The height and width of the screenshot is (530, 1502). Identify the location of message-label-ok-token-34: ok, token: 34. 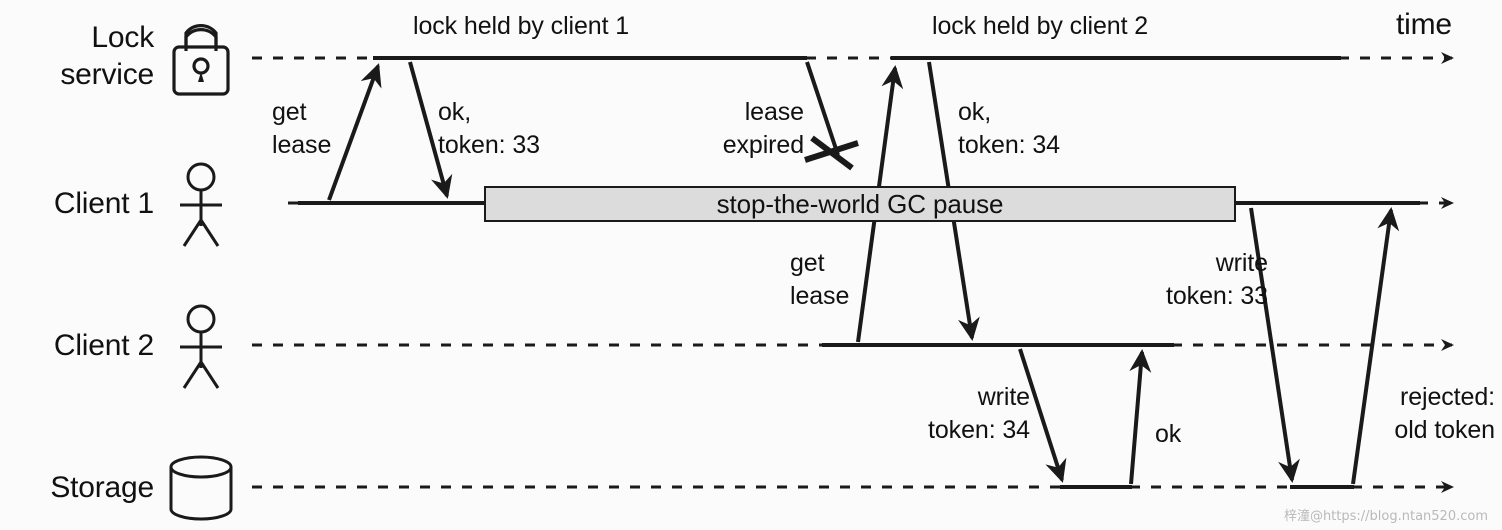
(1009, 128).